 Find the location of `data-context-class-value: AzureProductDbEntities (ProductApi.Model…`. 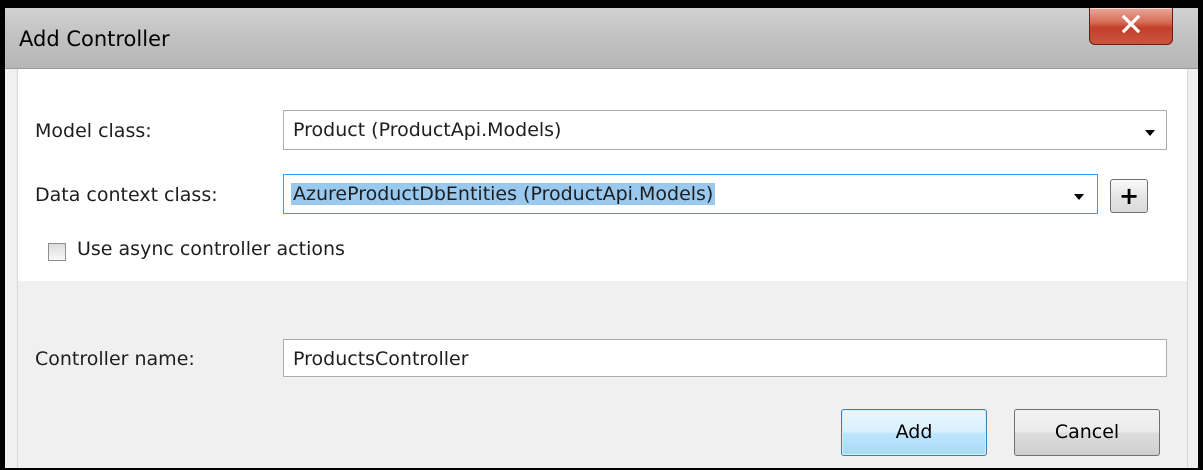

data-context-class-value: AzureProductDbEntities (ProductApi.Model… is located at coordinates (503, 194).